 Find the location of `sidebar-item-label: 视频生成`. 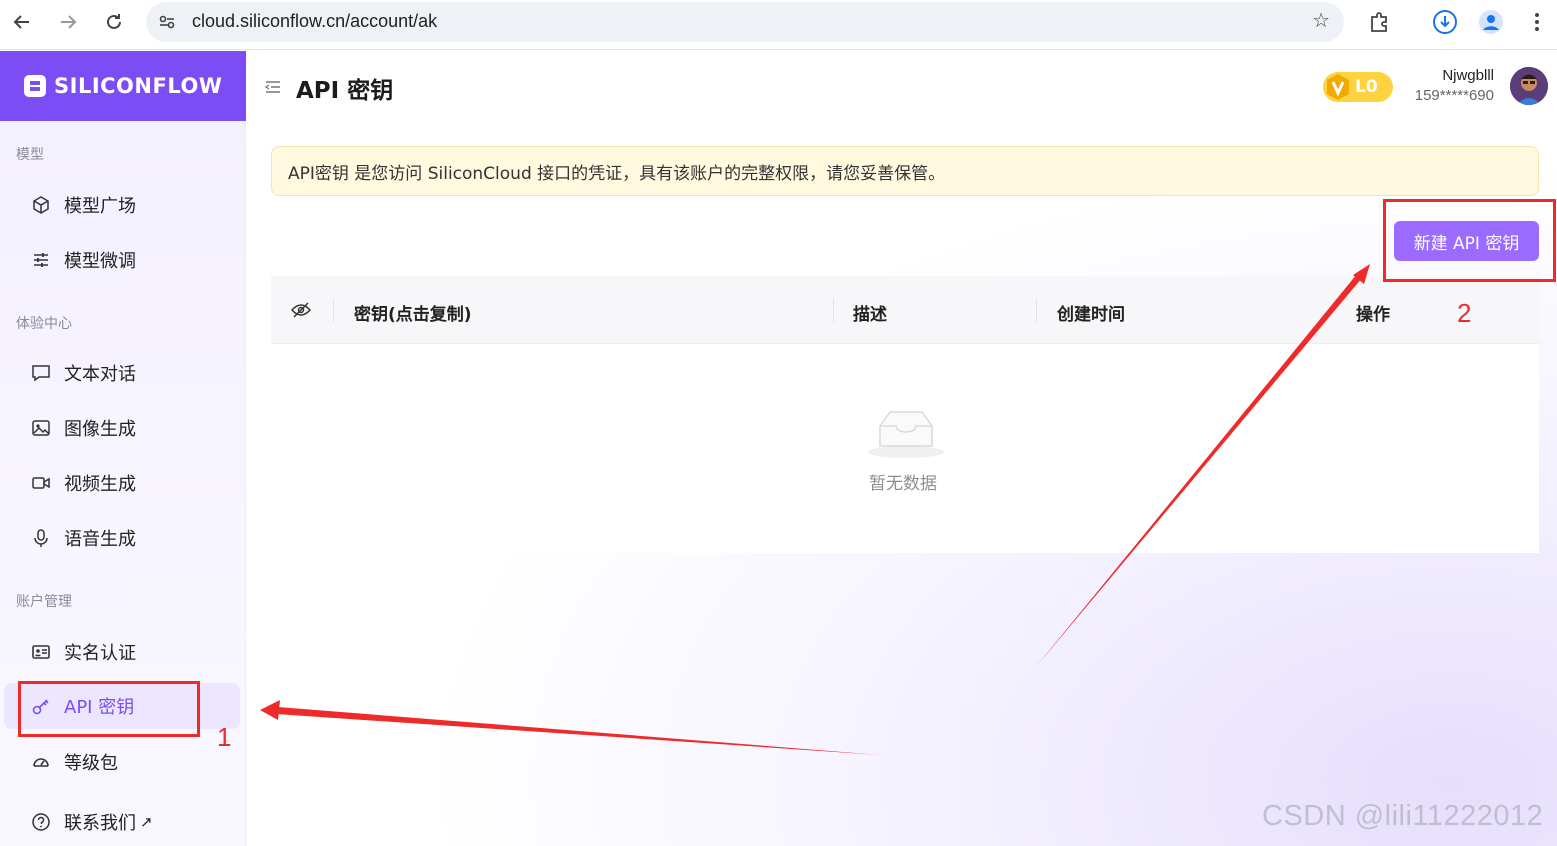

sidebar-item-label: 视频生成 is located at coordinates (100, 484).